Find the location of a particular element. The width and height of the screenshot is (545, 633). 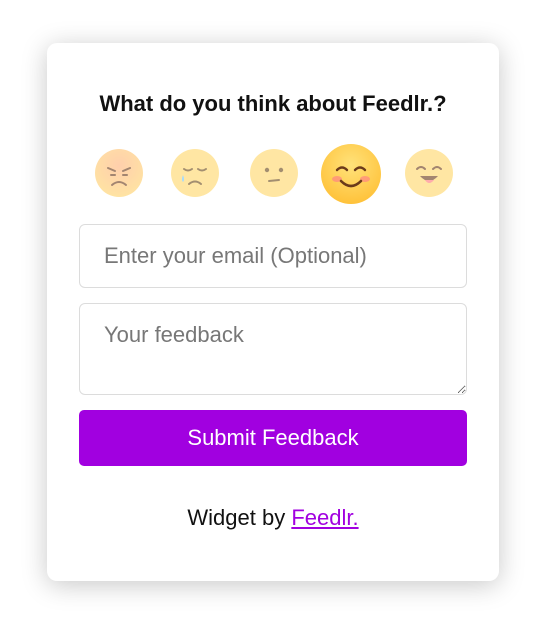

rating-faces is located at coordinates (273, 175).